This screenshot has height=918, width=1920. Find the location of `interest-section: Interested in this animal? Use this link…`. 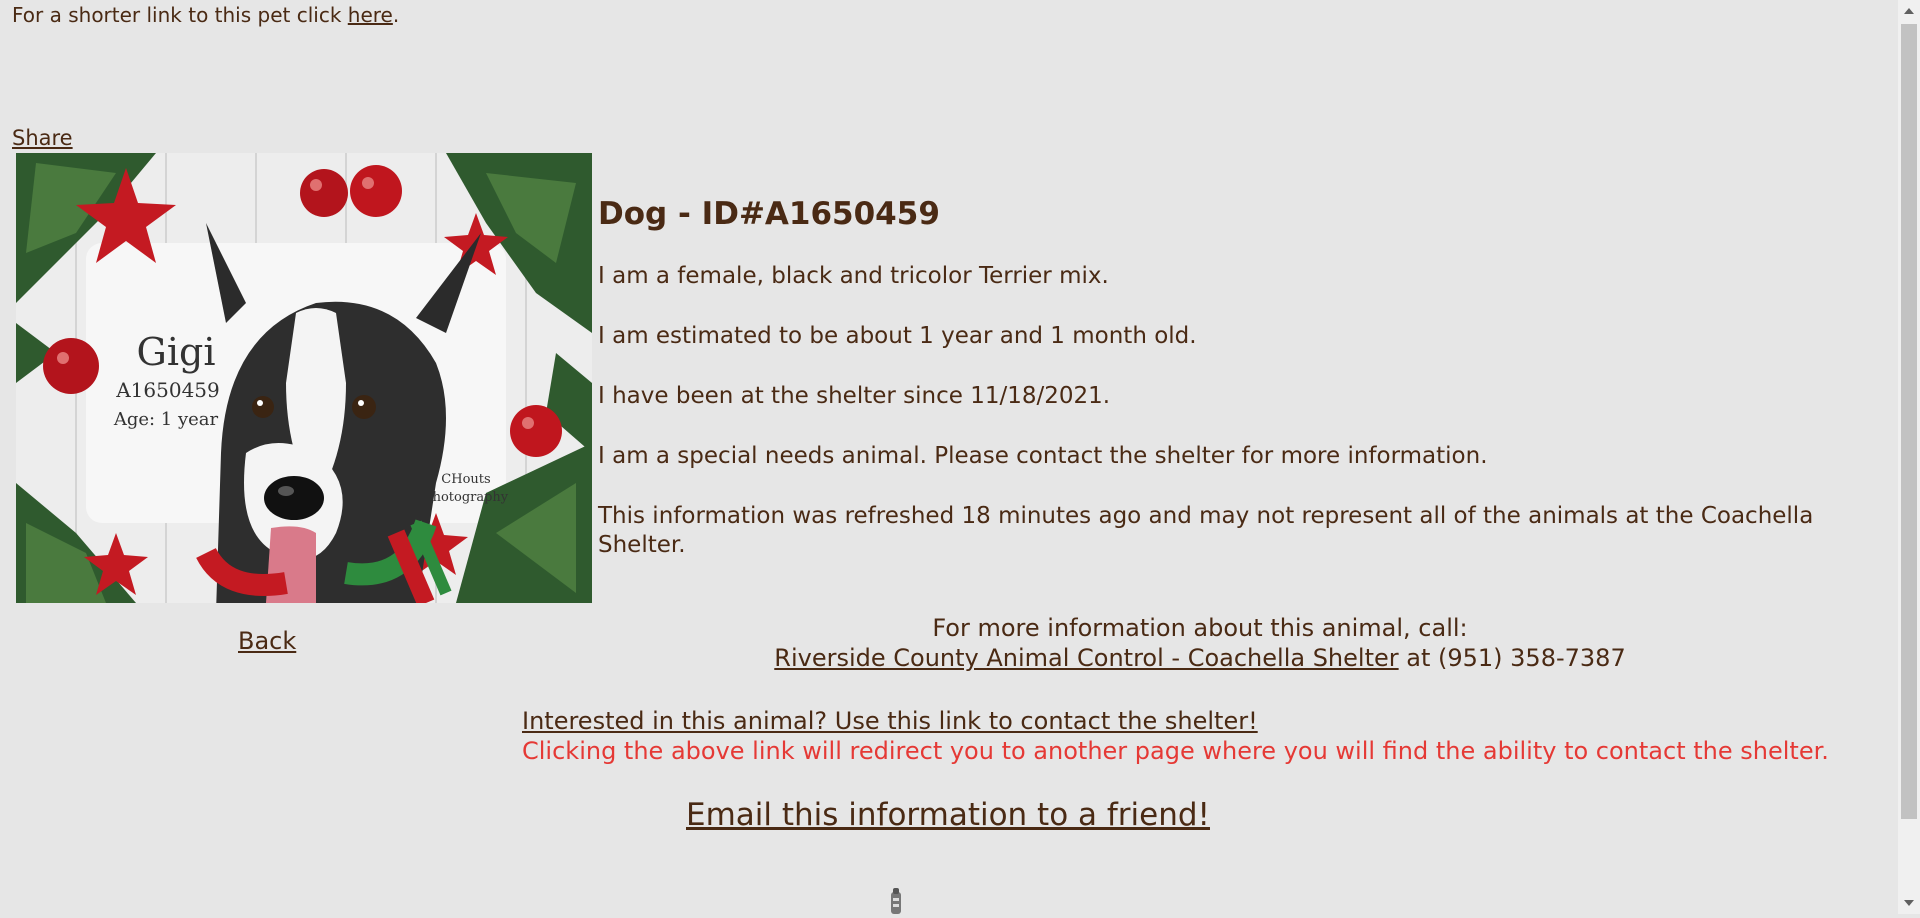

interest-section: Interested in this animal? Use this link… is located at coordinates (1175, 736).